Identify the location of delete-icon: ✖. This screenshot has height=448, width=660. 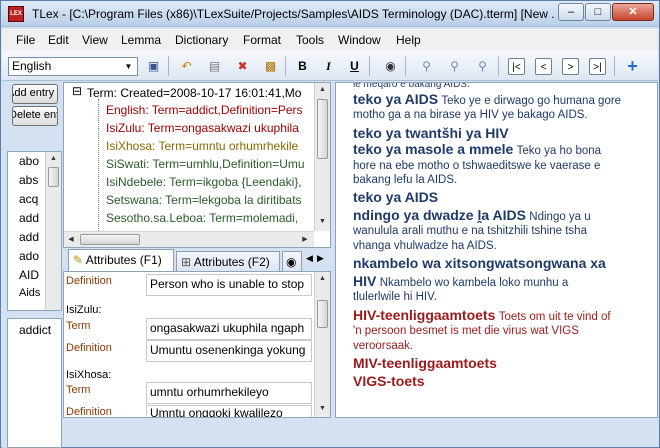
(242, 66).